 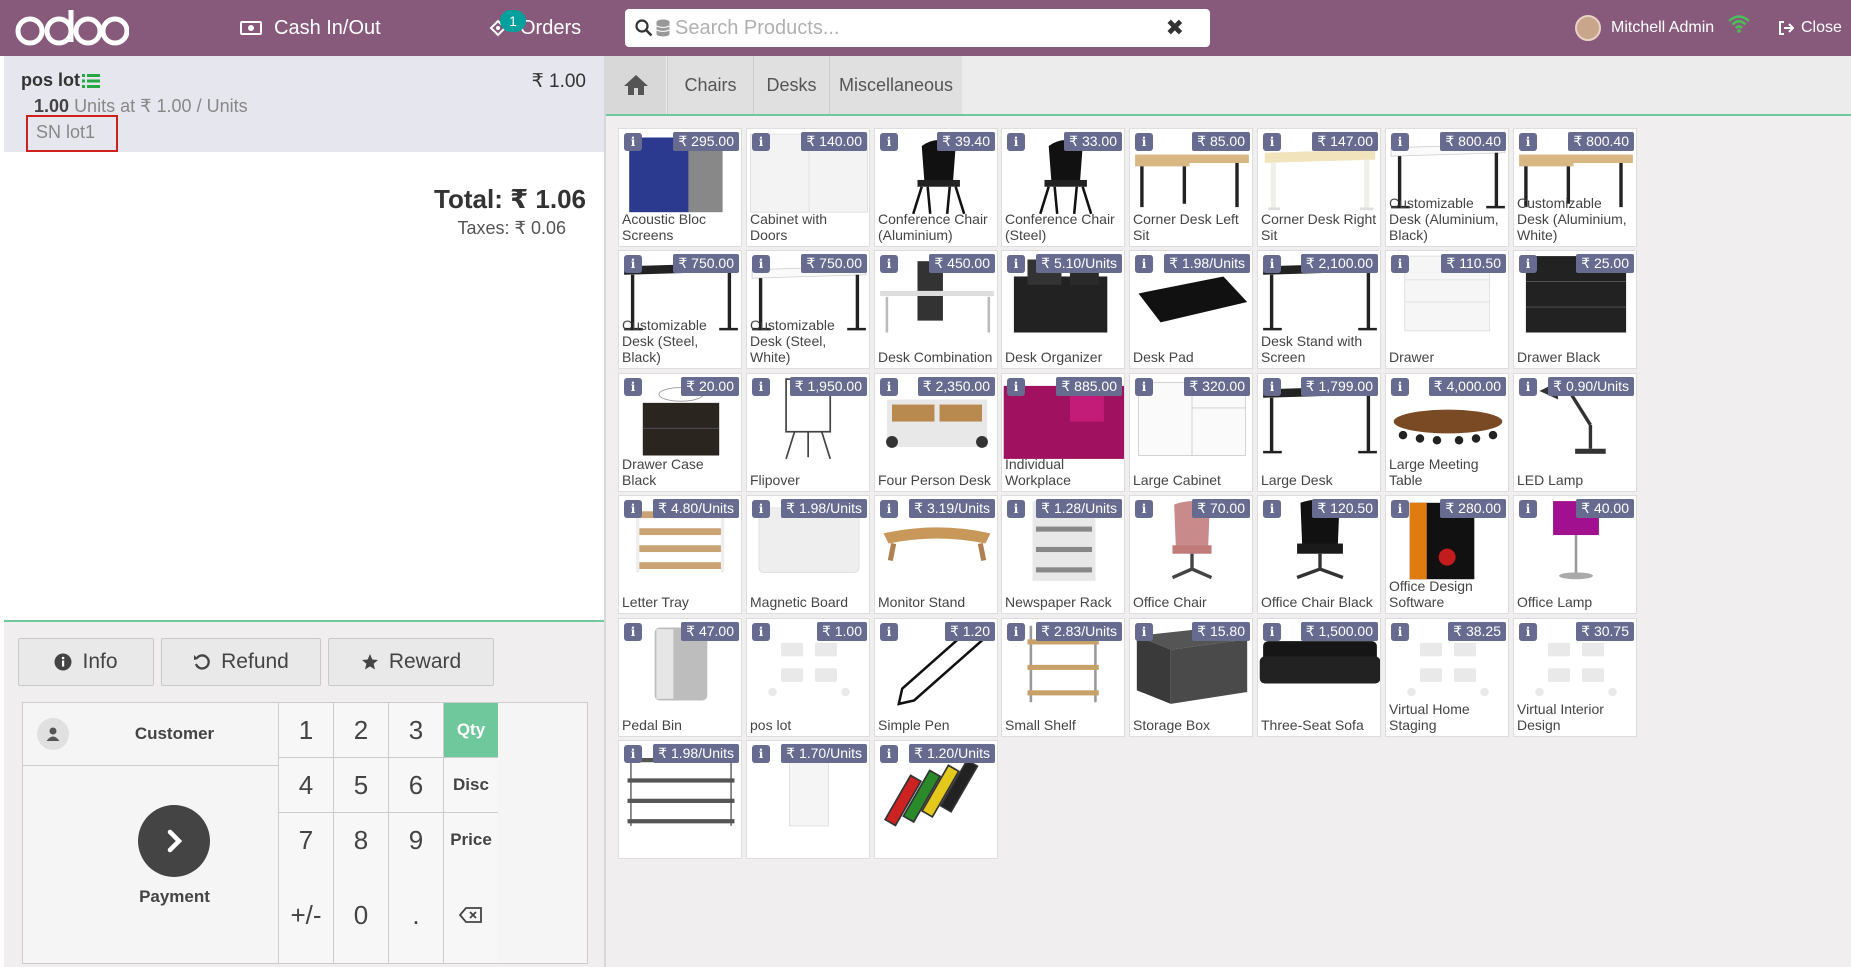 I want to click on product-card-small-shelf: i ₹ 2.83/Units Small Shelf, so click(x=1063, y=677).